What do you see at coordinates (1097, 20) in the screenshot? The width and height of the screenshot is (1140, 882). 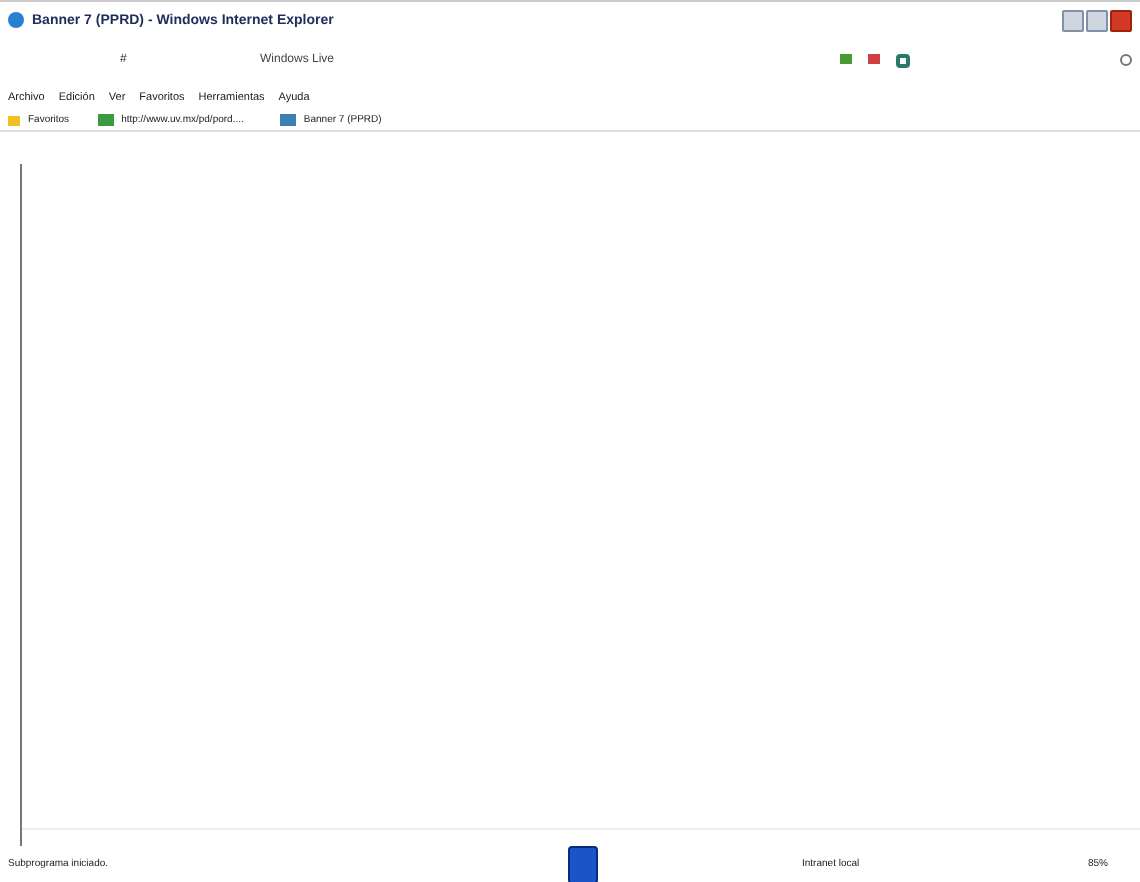 I see `restore-button` at bounding box center [1097, 20].